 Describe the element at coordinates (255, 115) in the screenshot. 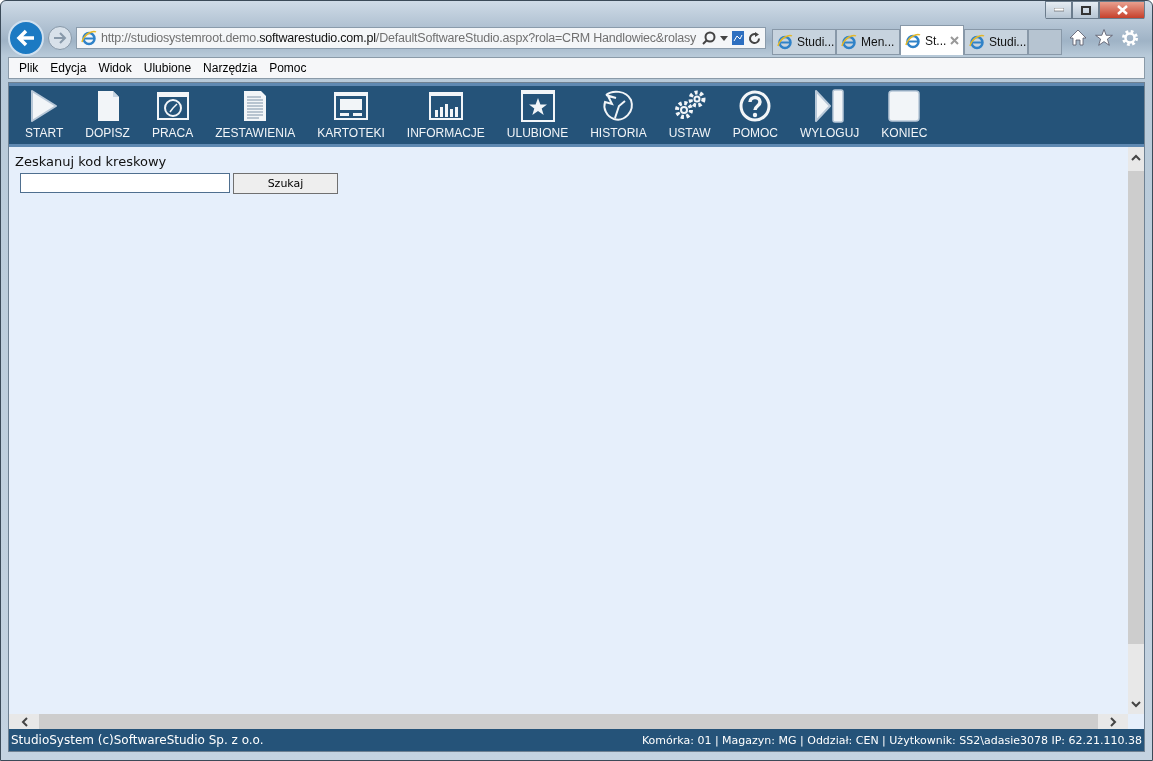

I see `toolbar-button: ZESTAWIENIA` at that location.